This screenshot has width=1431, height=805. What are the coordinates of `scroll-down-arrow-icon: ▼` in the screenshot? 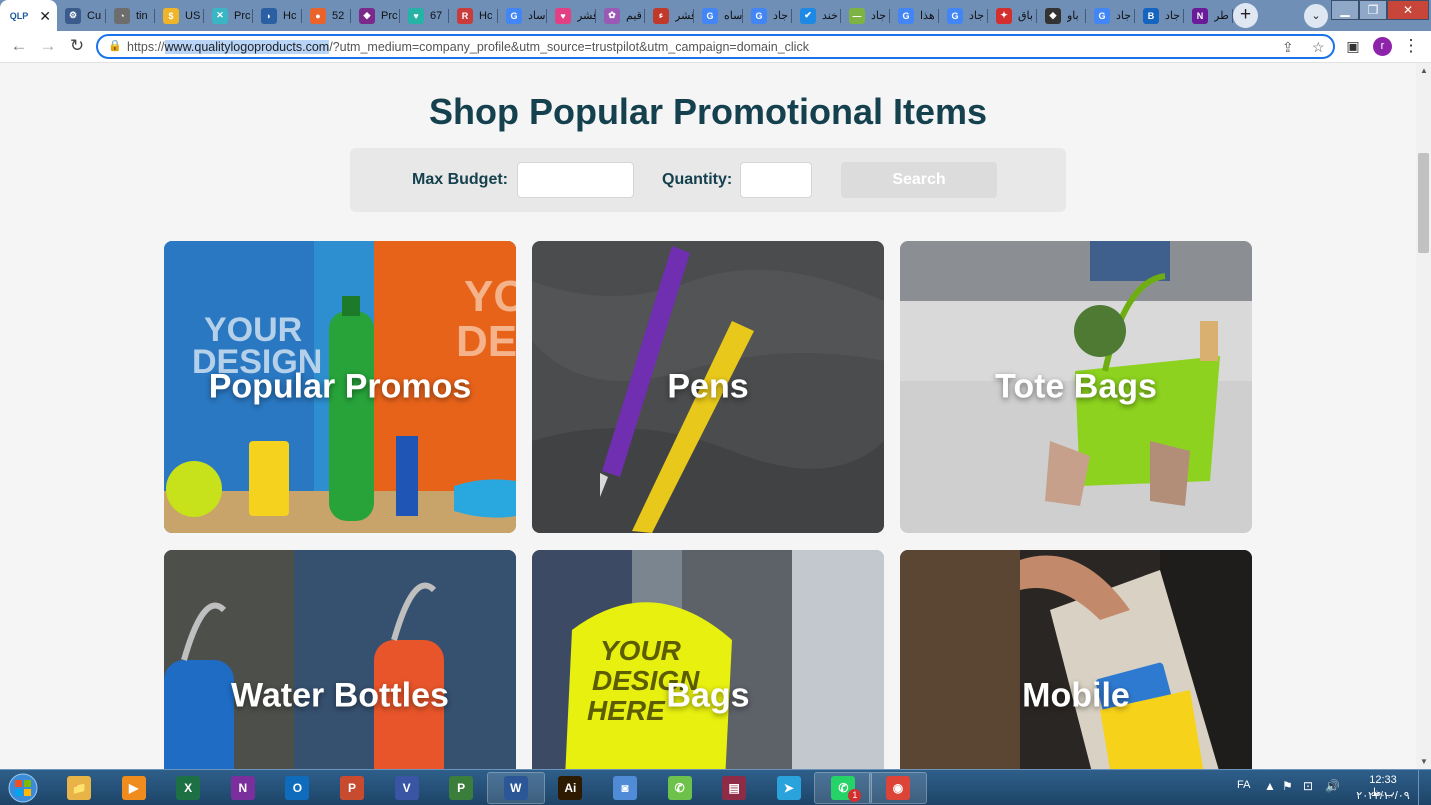 It's located at (1424, 761).